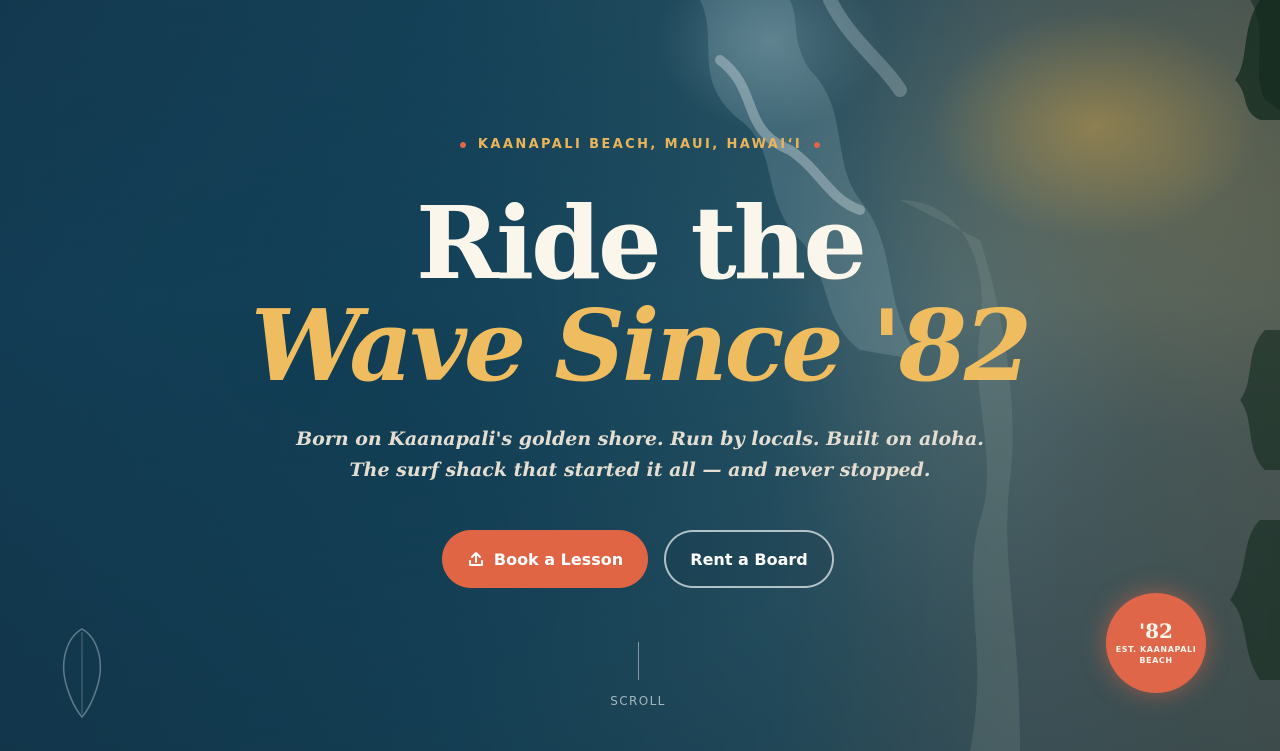  I want to click on location-label: KAANAPALI BEACH, MAUI, HAWAI‘I, so click(640, 144).